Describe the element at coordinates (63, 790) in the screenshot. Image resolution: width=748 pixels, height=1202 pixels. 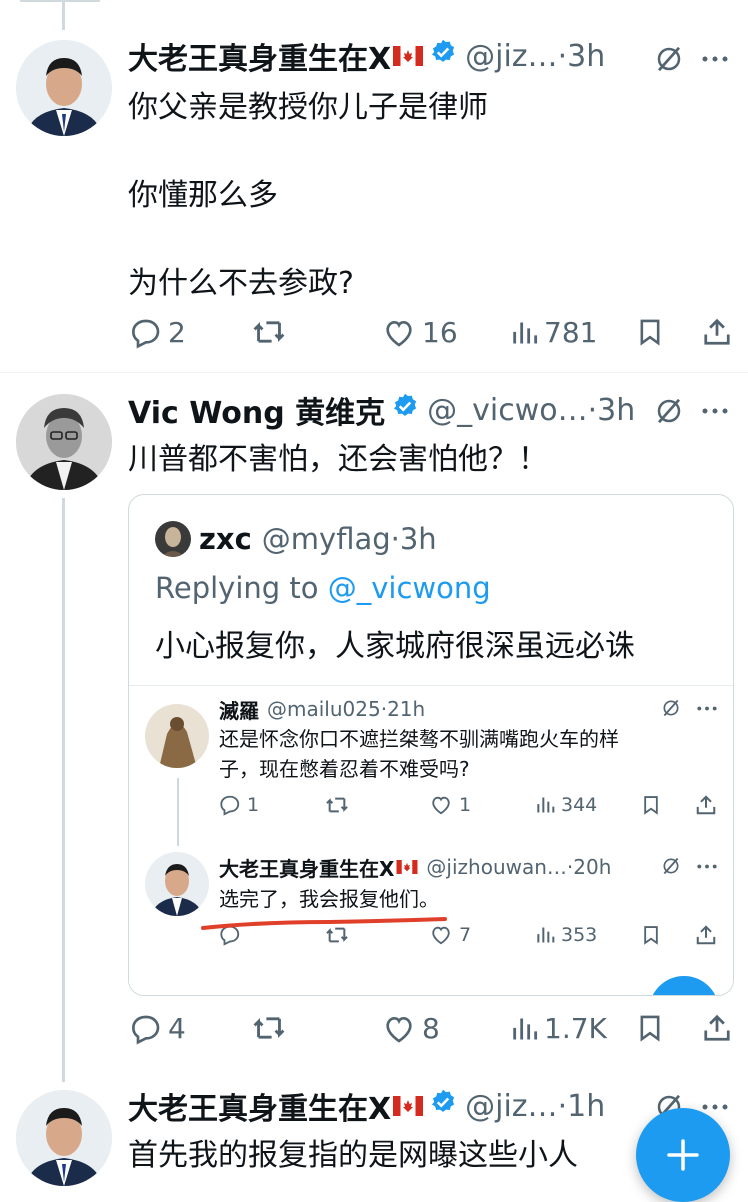
I see `thread-line-mid` at that location.